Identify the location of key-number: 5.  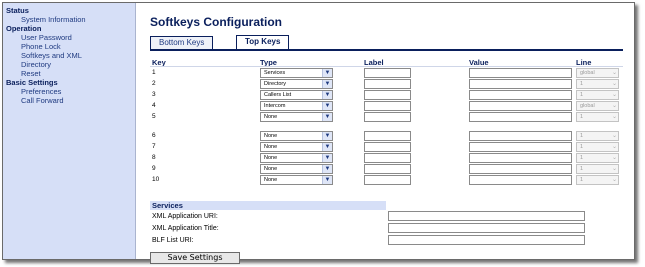
(154, 116).